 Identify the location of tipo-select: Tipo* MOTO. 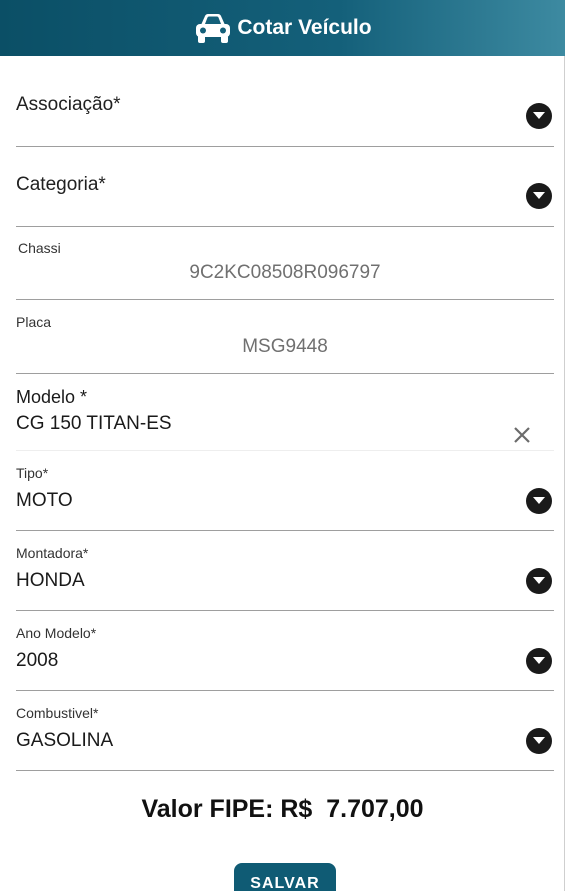
(285, 497).